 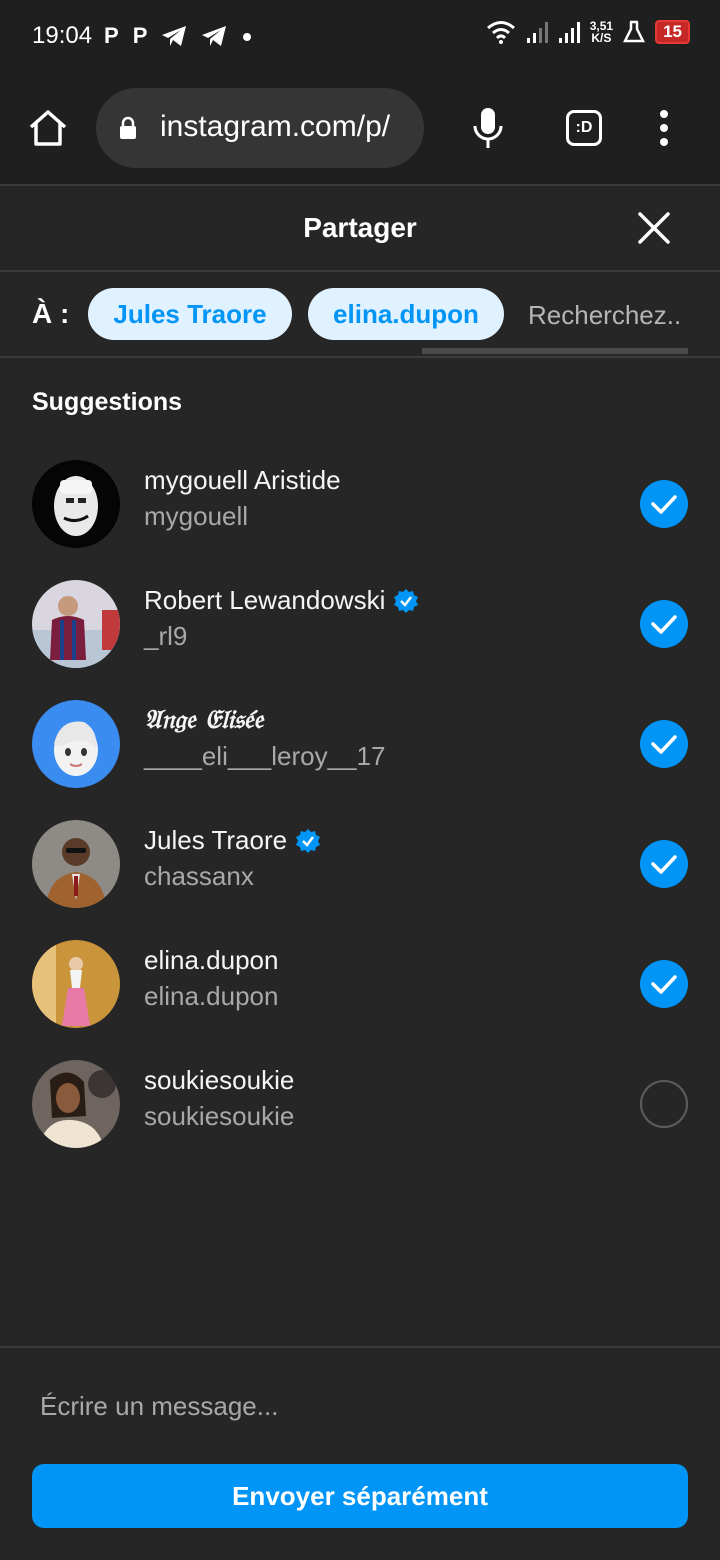 I want to click on status-time: 19:04, so click(x=62, y=35).